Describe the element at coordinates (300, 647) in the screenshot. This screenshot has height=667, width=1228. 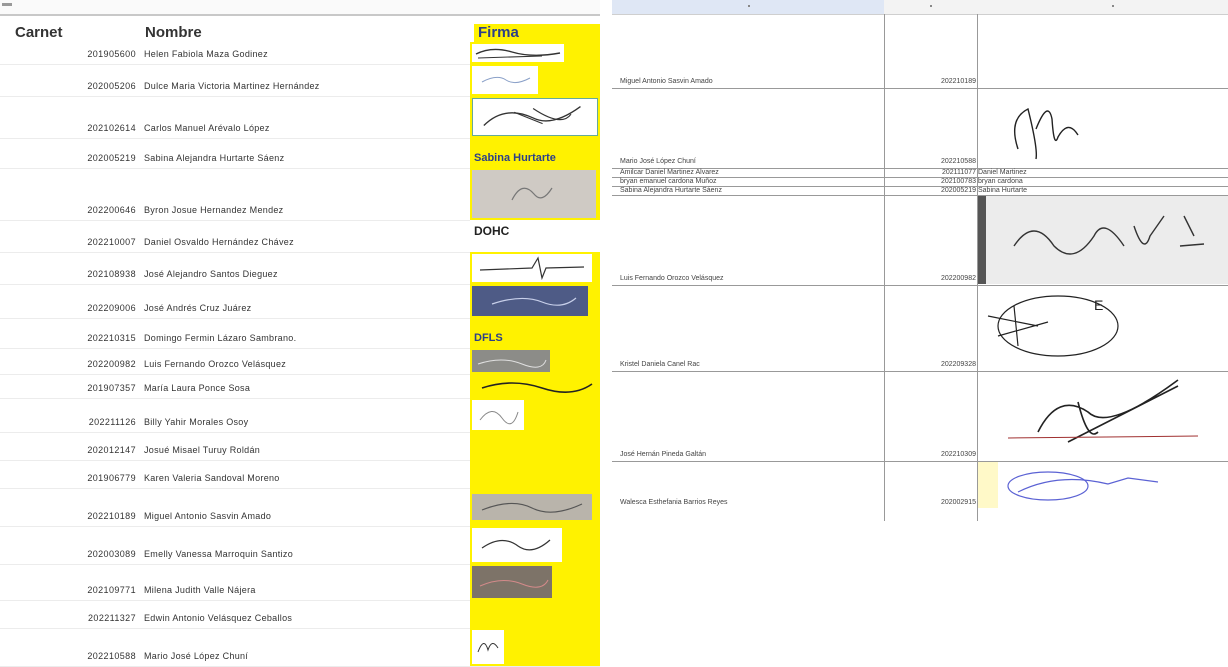
I see `table-row: 202210588 Mario José López Chuní` at that location.